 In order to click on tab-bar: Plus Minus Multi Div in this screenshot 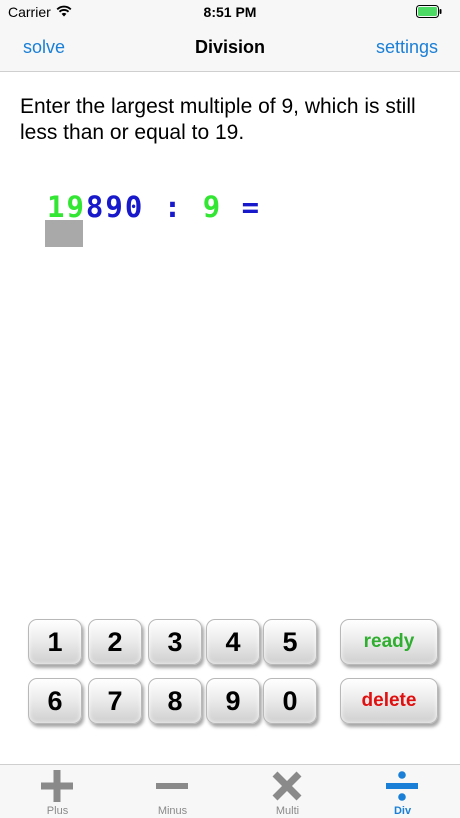, I will do `click(230, 791)`.